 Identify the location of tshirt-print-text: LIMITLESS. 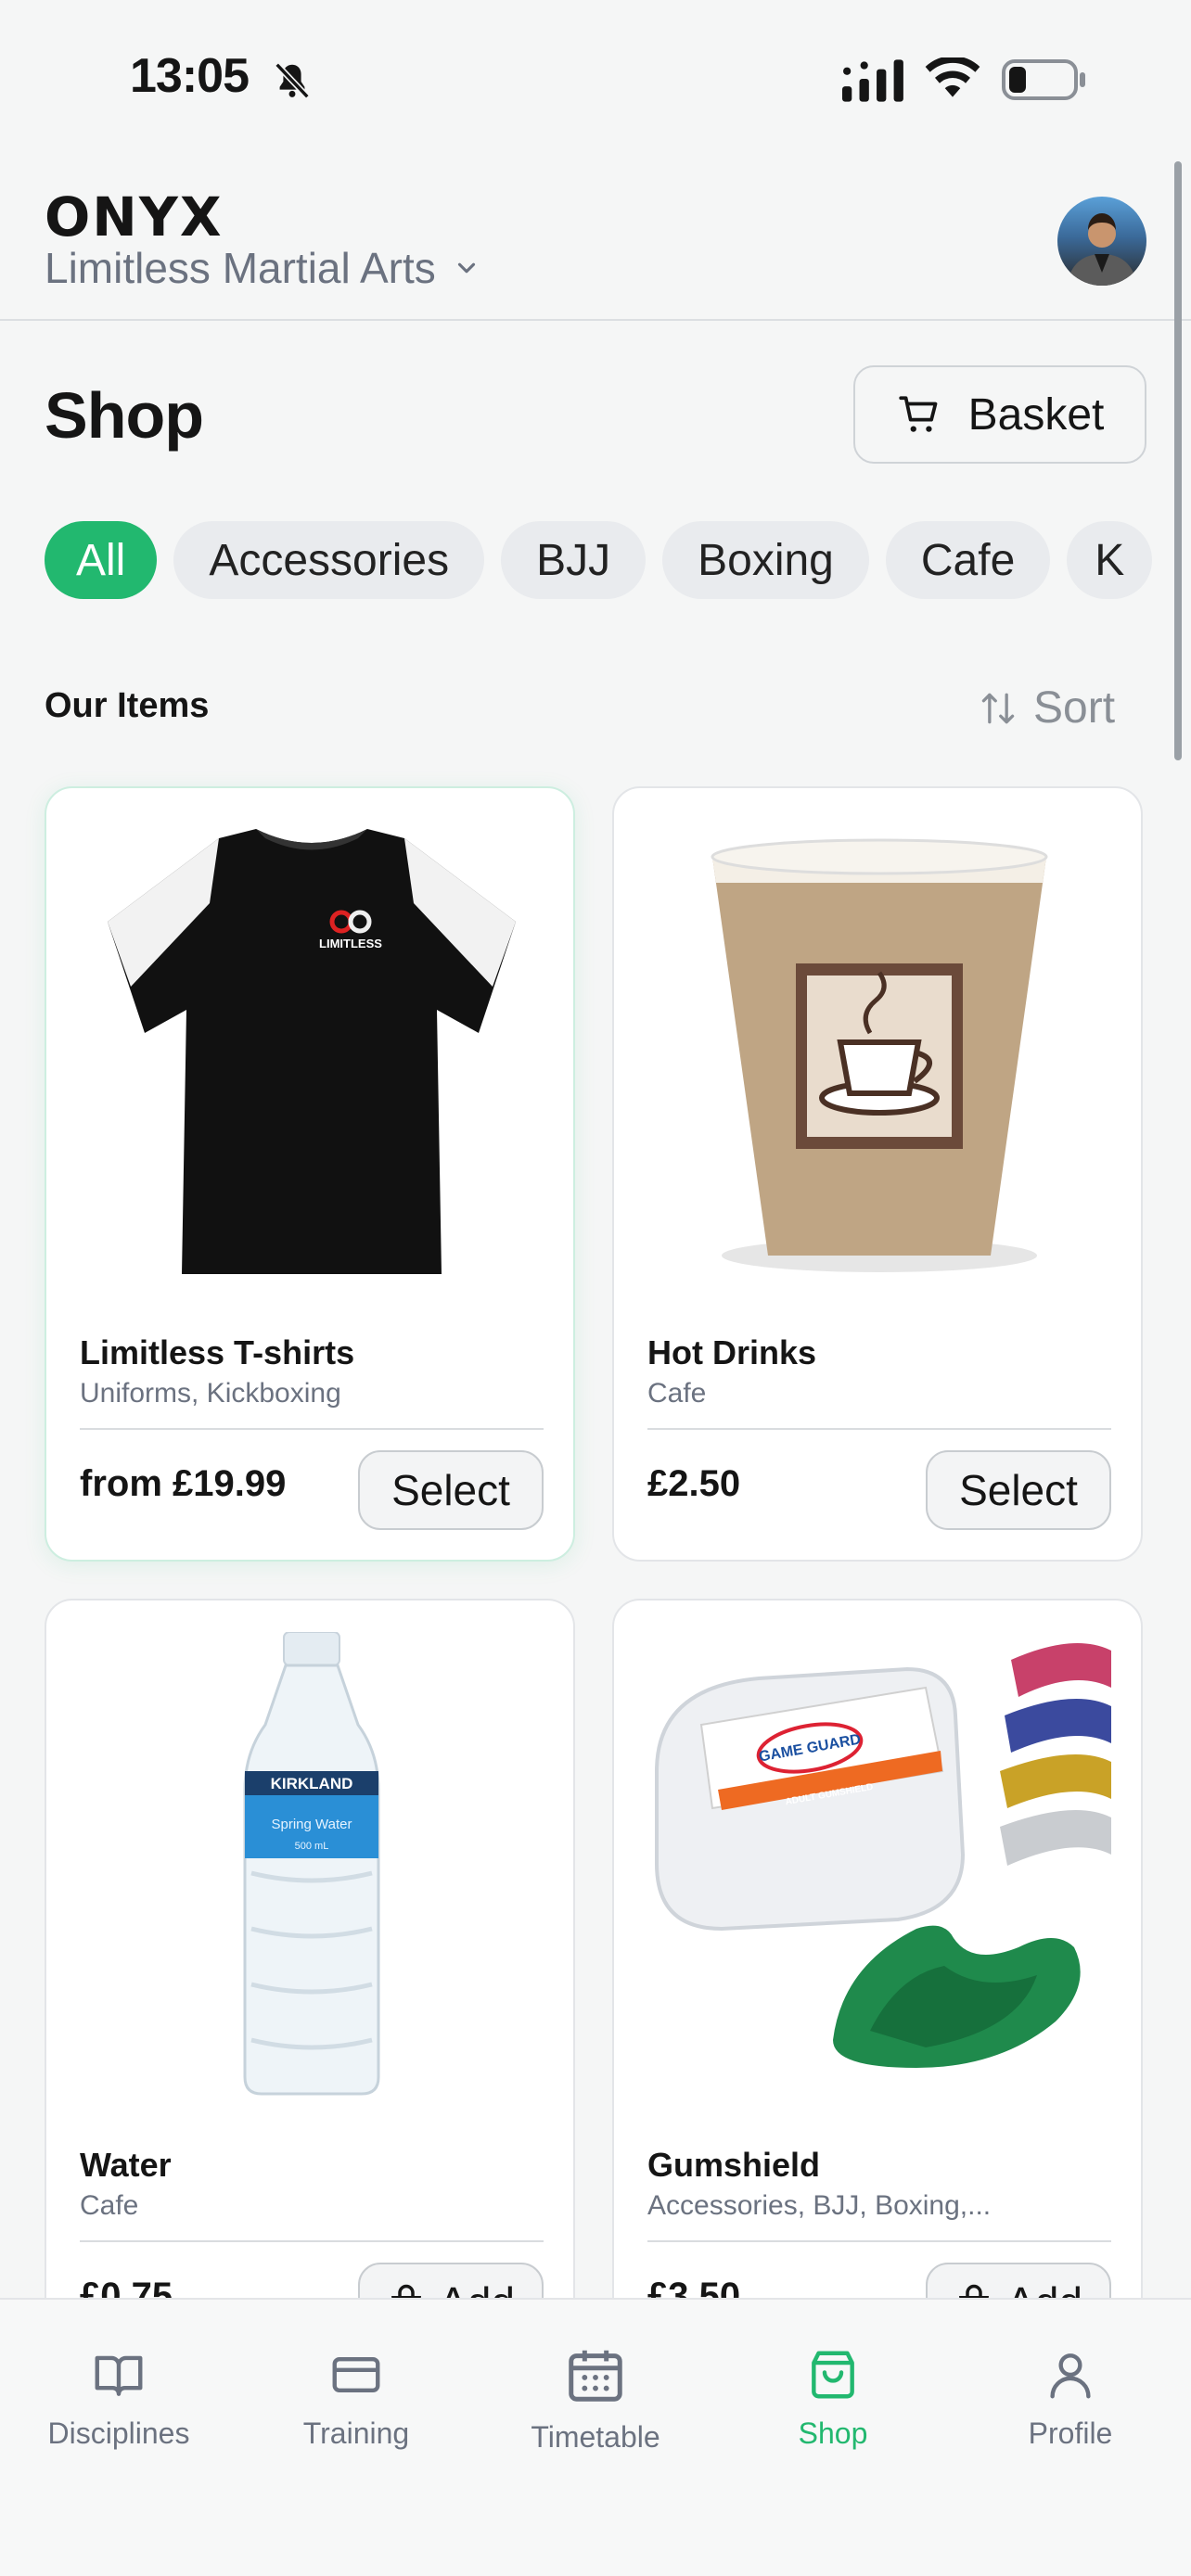
(350, 943).